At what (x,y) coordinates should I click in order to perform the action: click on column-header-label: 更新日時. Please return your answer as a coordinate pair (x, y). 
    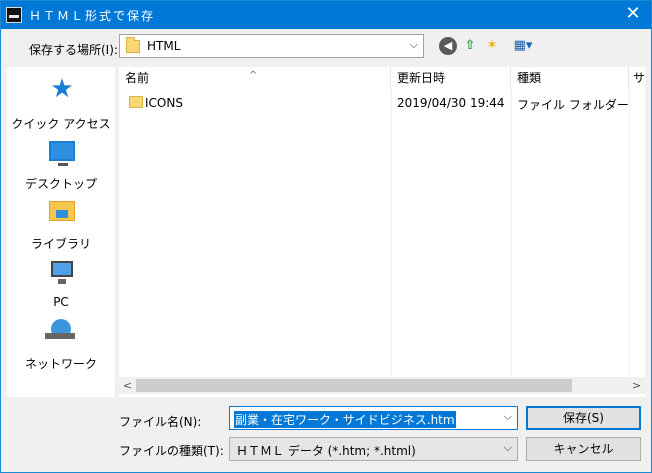
    Looking at the image, I should click on (421, 78).